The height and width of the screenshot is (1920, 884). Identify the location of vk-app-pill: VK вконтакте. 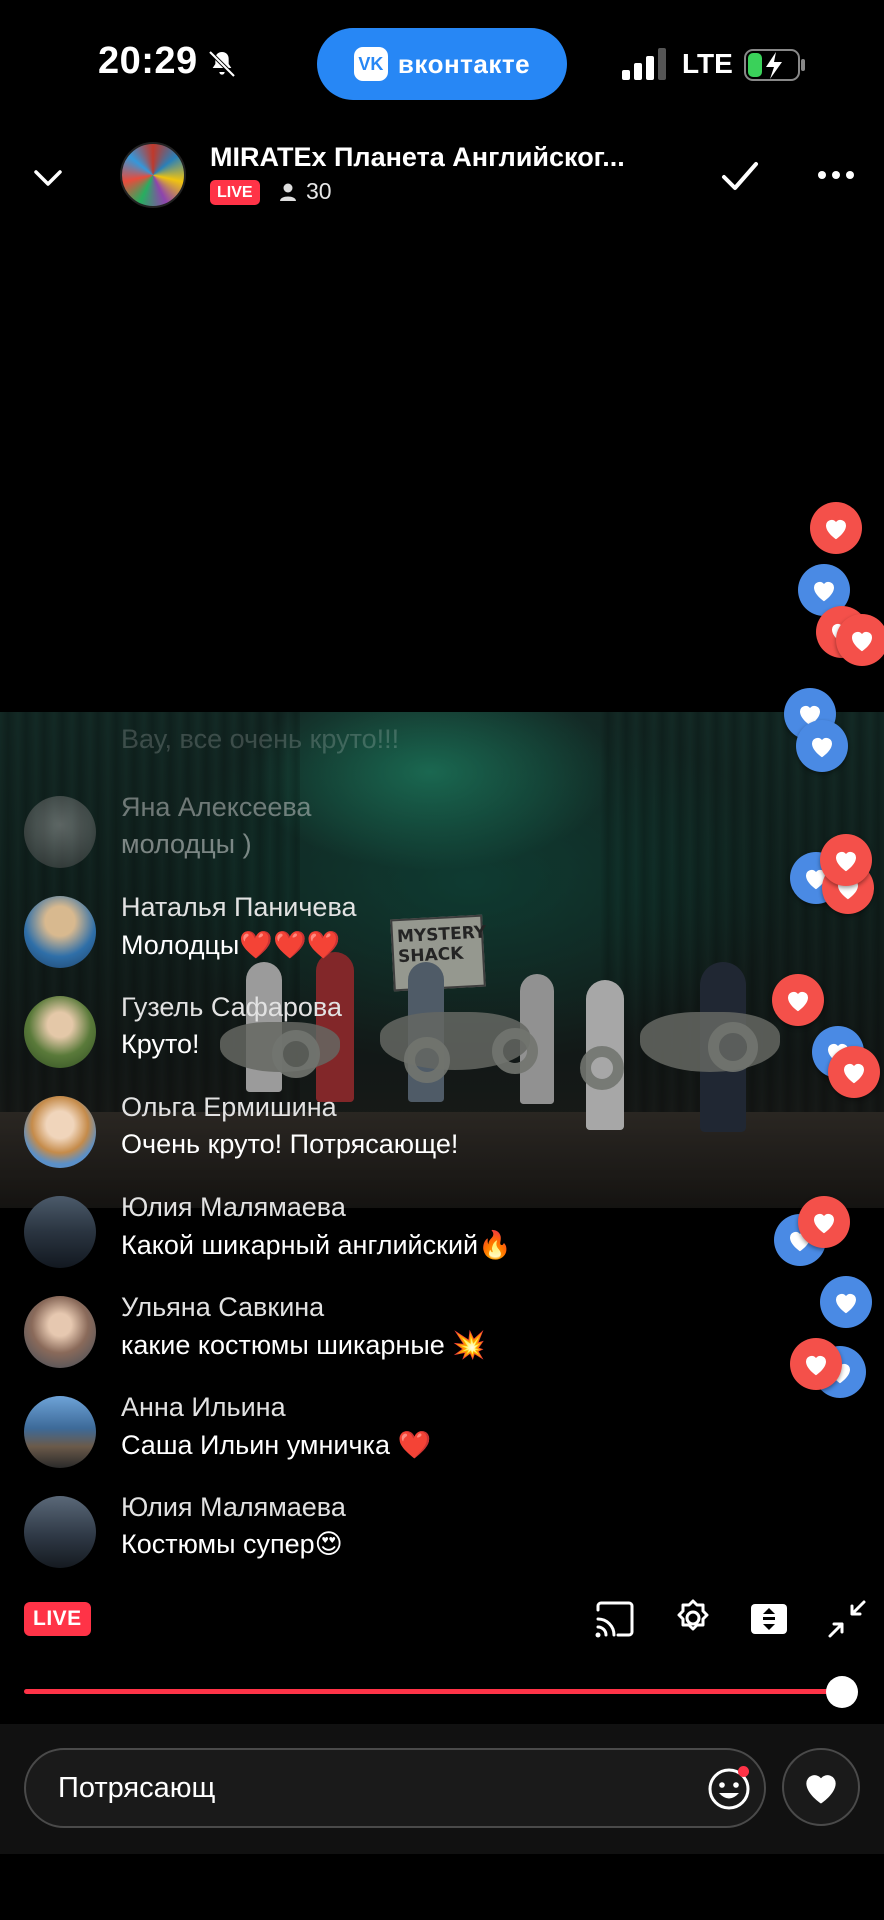
(442, 64).